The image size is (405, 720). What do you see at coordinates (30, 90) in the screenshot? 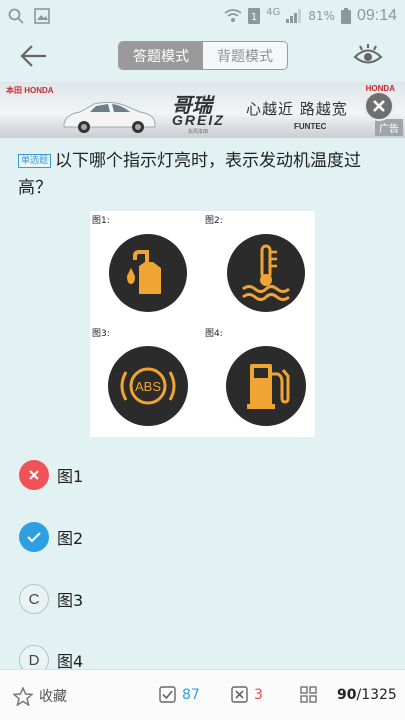
I see `ad-brand-left: 本田 HONDA` at bounding box center [30, 90].